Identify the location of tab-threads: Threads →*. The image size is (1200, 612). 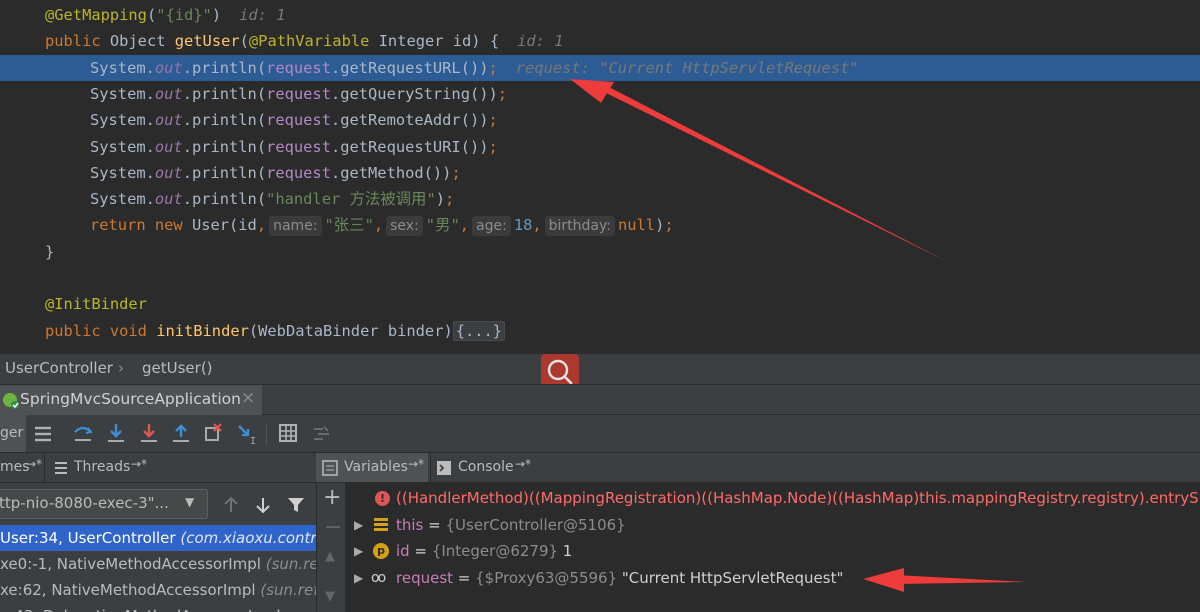
(97, 467).